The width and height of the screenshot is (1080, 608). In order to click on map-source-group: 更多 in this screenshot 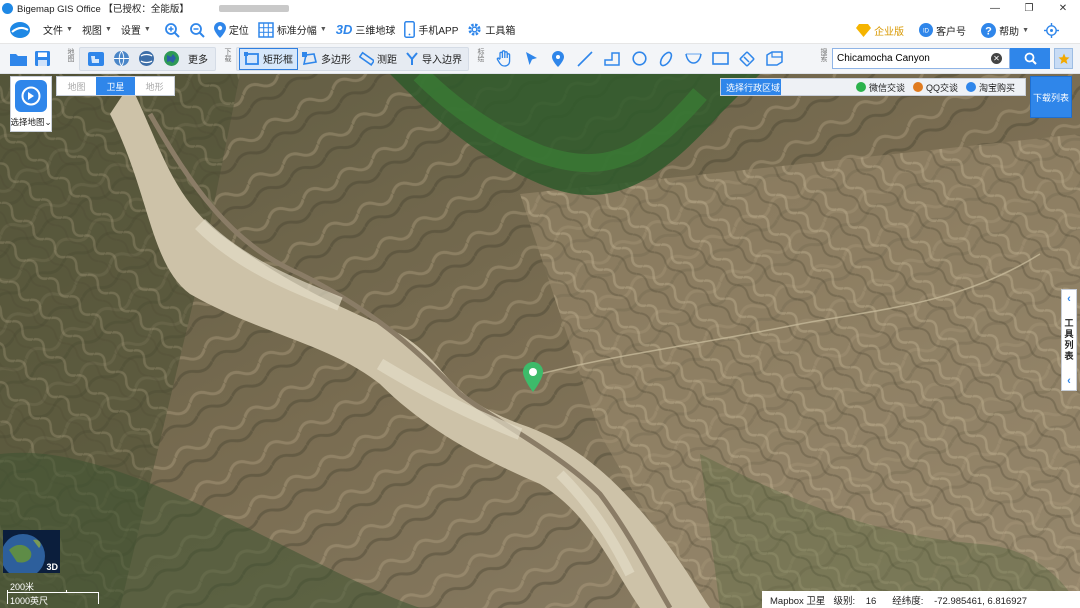, I will do `click(147, 58)`.